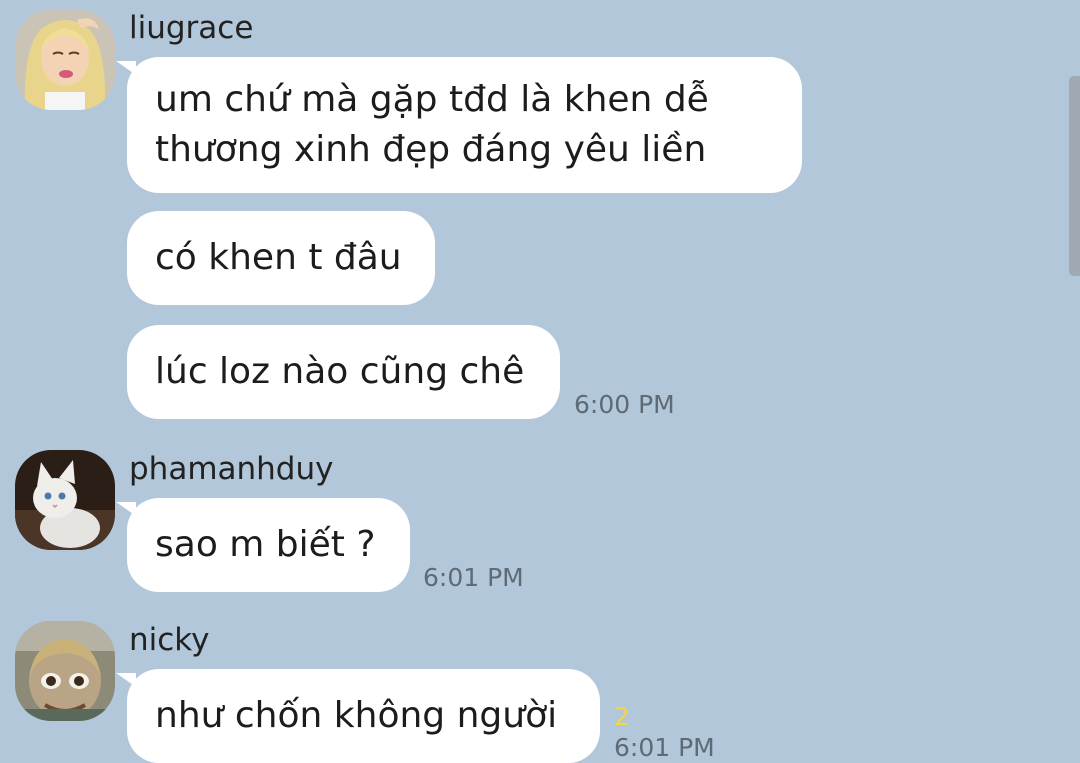  Describe the element at coordinates (622, 716) in the screenshot. I see `unread-count-badge: 2` at that location.